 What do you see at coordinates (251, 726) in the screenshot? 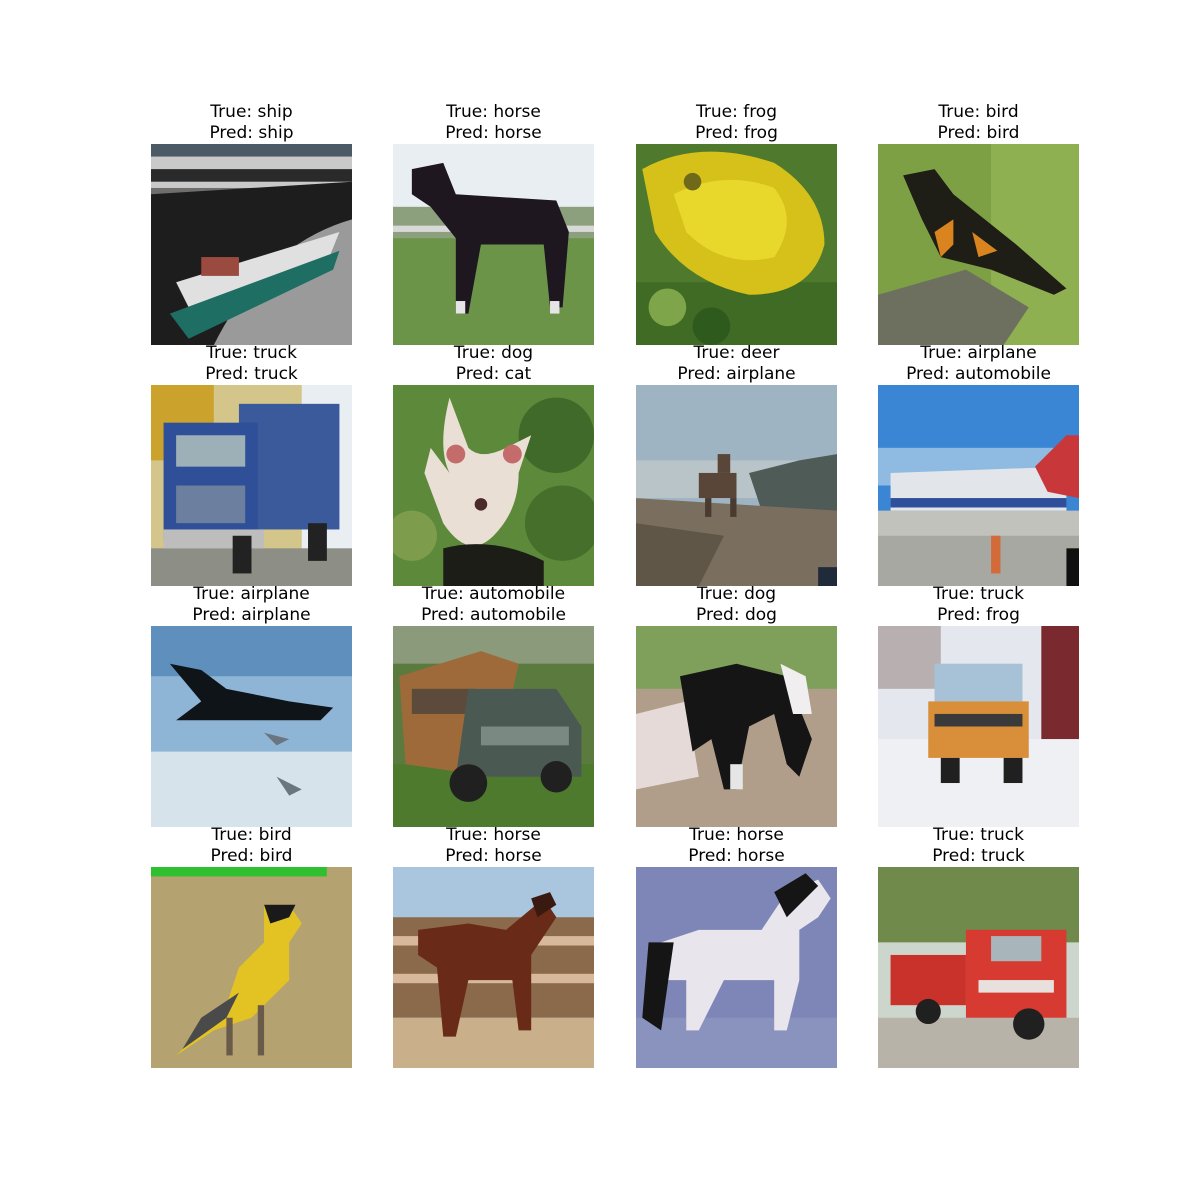
I see `sample-image-jet` at bounding box center [251, 726].